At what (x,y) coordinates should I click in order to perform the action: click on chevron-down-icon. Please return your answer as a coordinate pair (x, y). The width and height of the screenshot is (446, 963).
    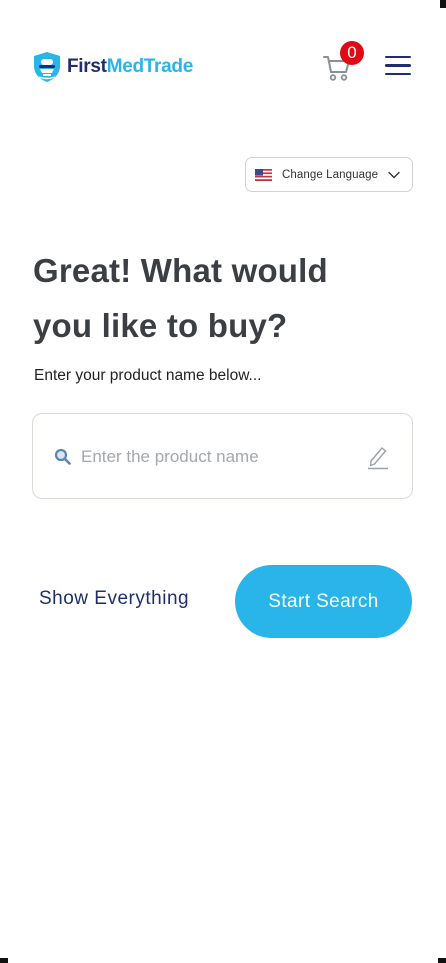
    Looking at the image, I should click on (394, 174).